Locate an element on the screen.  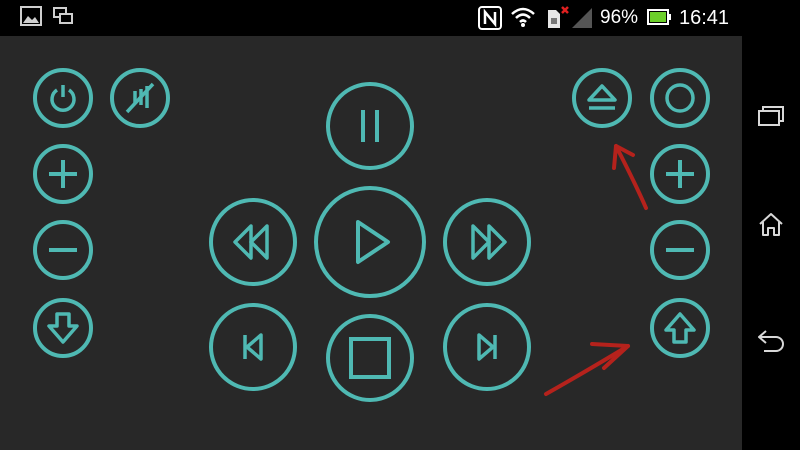
skip-next-icon is located at coordinates (487, 347).